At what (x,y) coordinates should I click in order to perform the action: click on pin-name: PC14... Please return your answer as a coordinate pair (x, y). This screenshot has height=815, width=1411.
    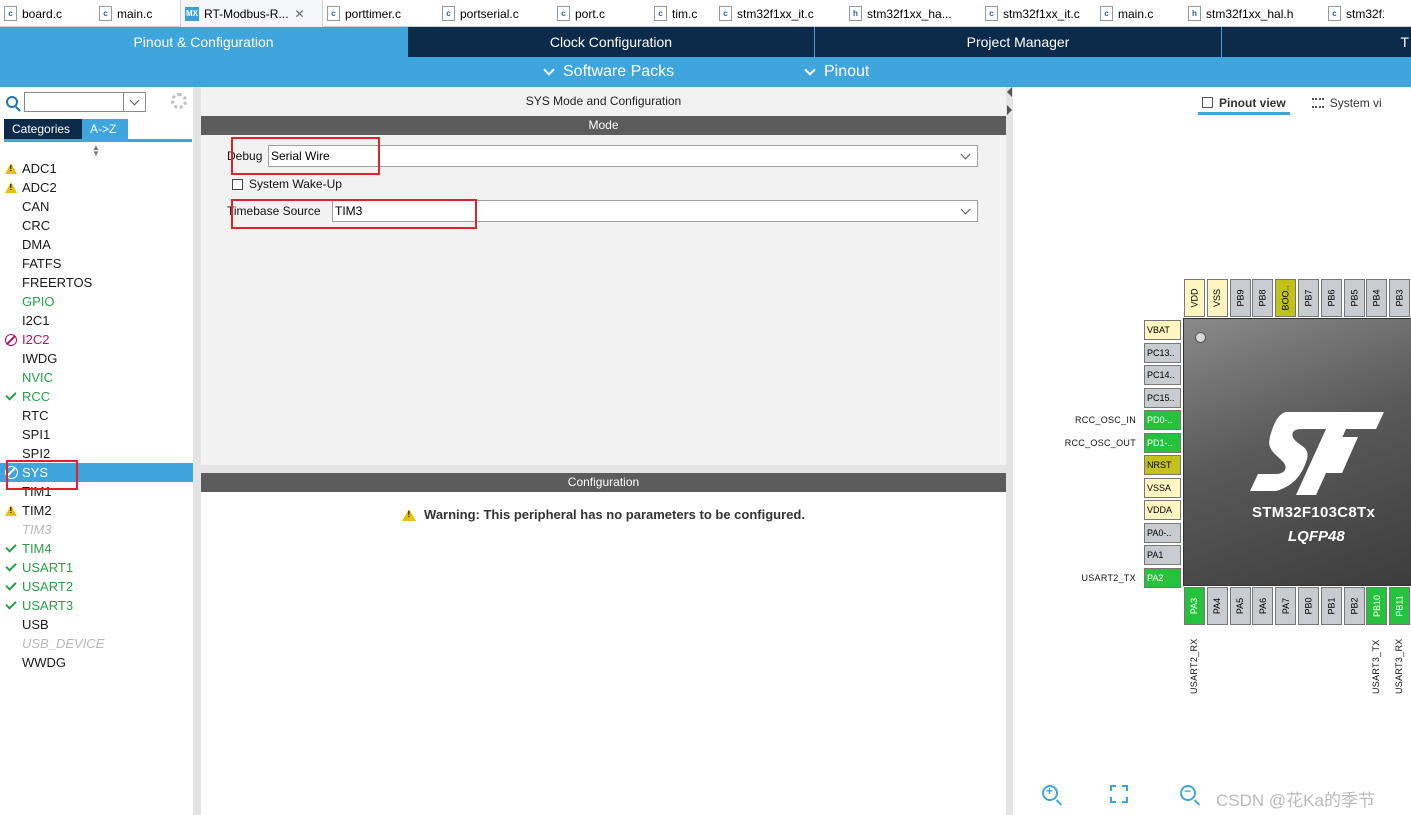
    Looking at the image, I should click on (1161, 375).